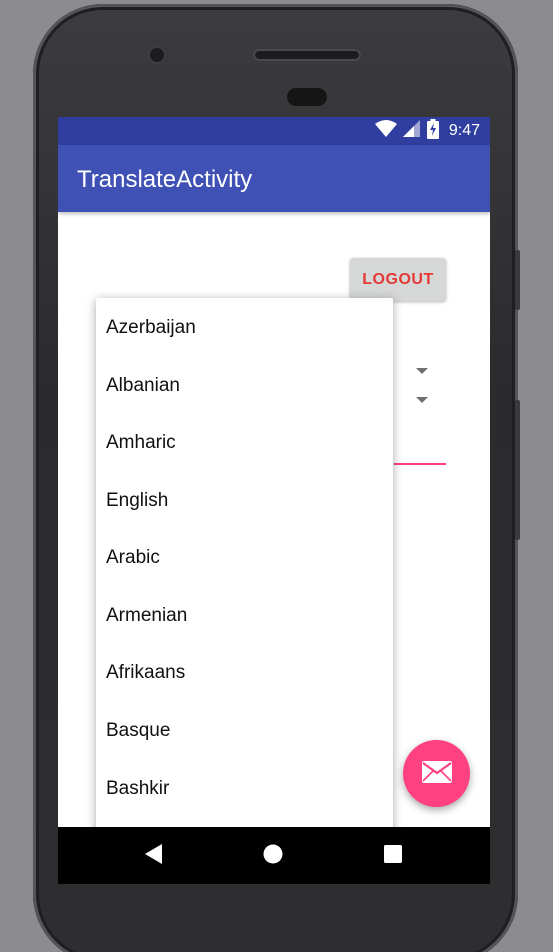  Describe the element at coordinates (244, 615) in the screenshot. I see `dropdown-item: Armenian` at that location.